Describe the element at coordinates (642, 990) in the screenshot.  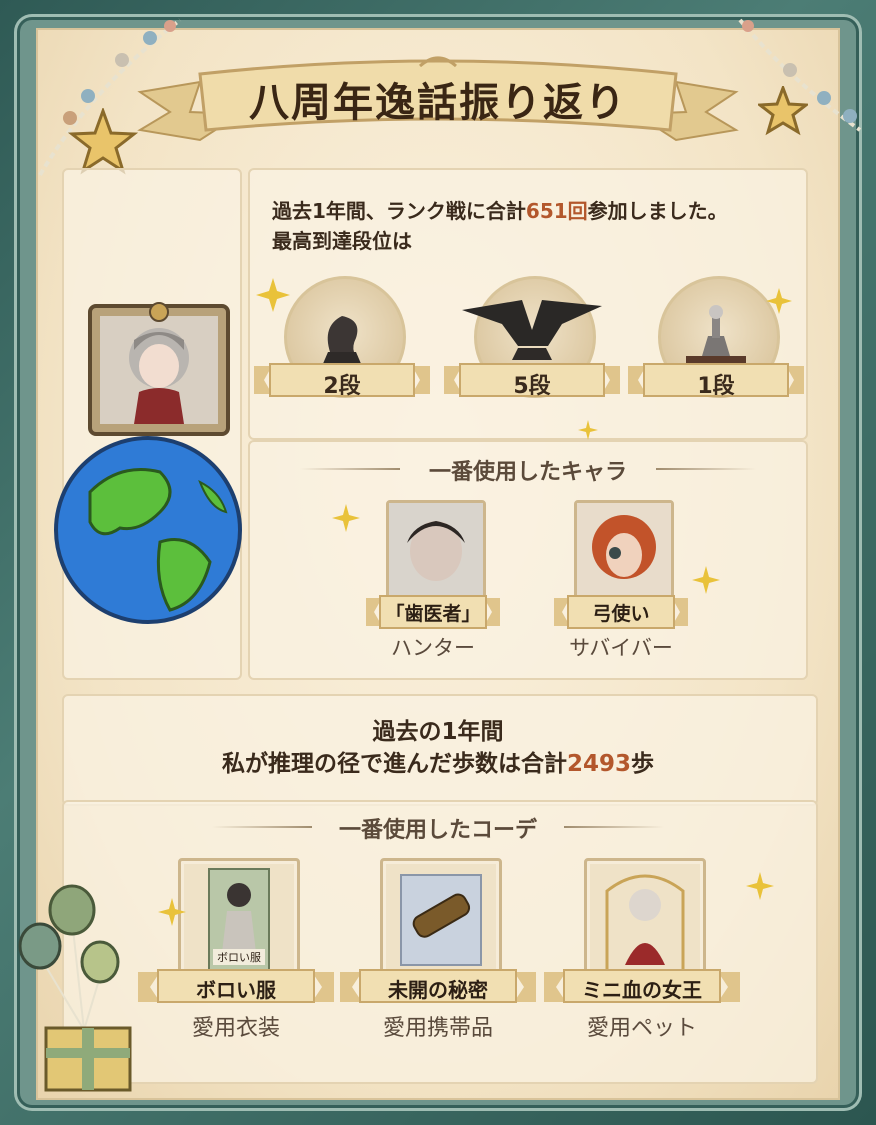
I see `outfit-name: ミニ血の女王` at that location.